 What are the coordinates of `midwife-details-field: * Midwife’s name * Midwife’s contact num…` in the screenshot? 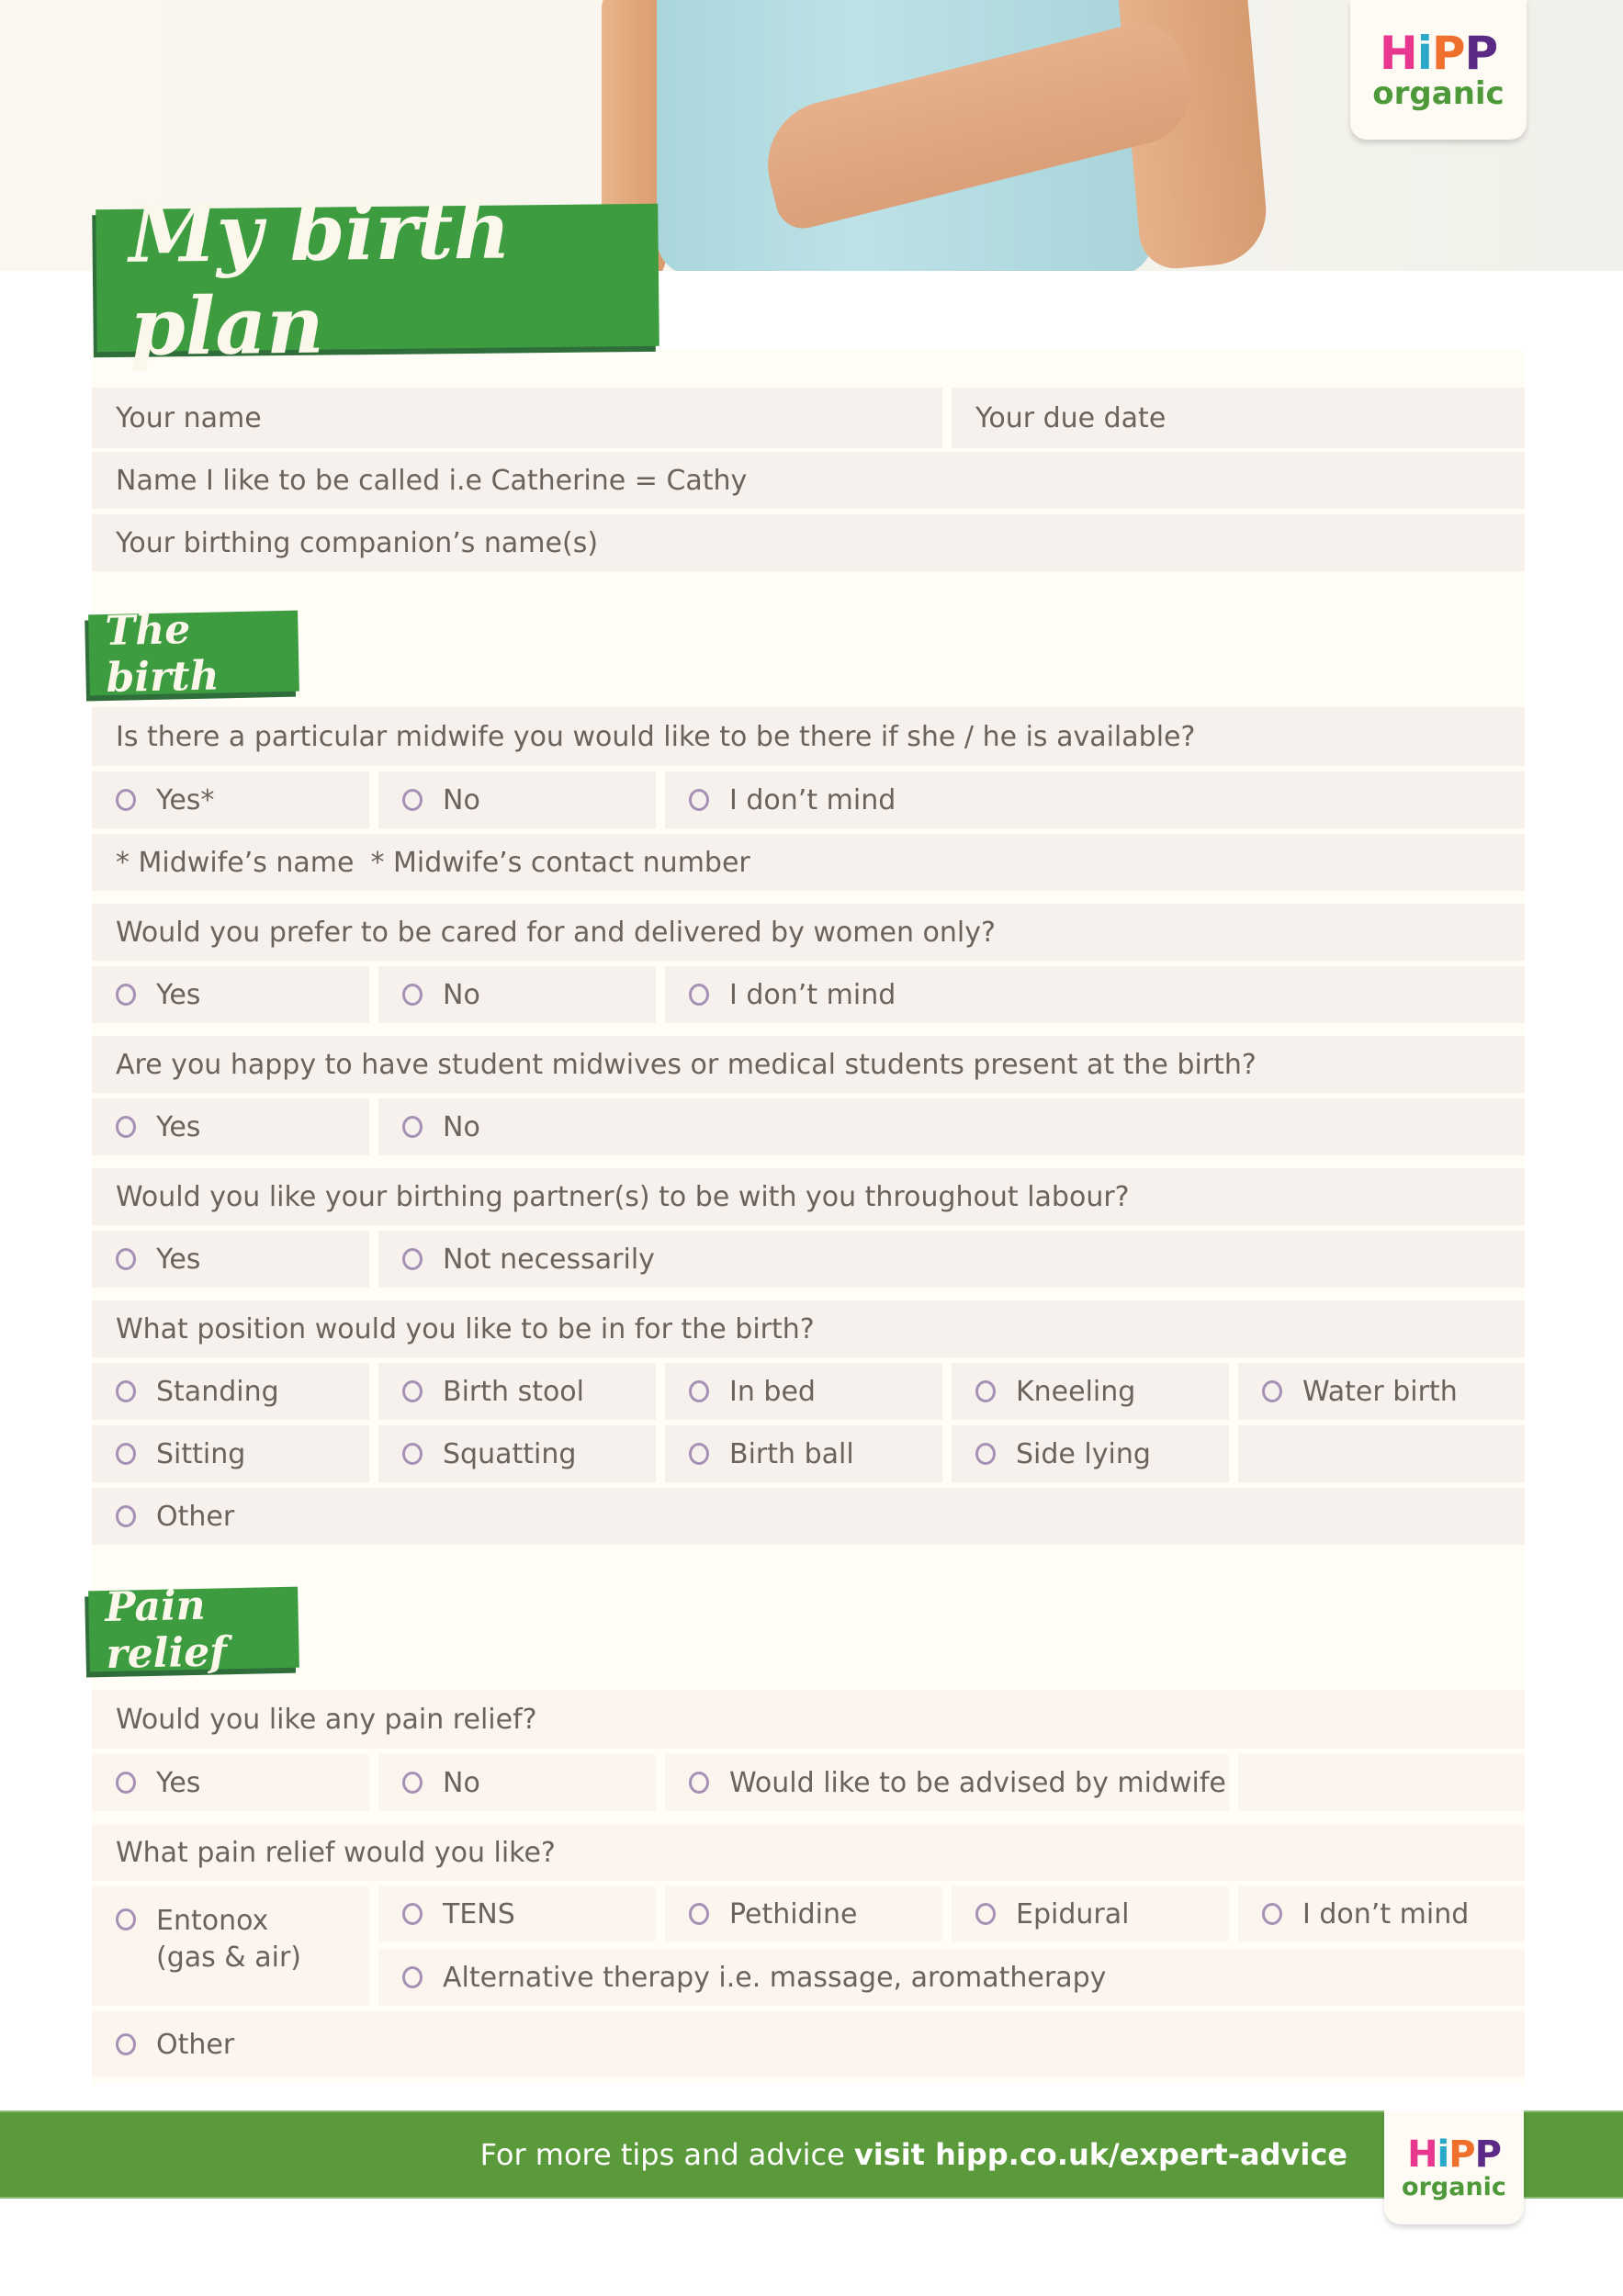 It's located at (808, 863).